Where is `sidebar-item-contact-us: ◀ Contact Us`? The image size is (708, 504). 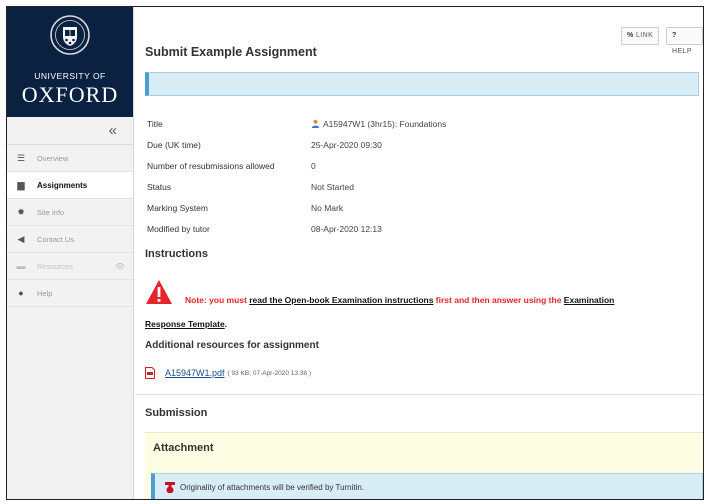 sidebar-item-contact-us: ◀ Contact Us is located at coordinates (70, 239).